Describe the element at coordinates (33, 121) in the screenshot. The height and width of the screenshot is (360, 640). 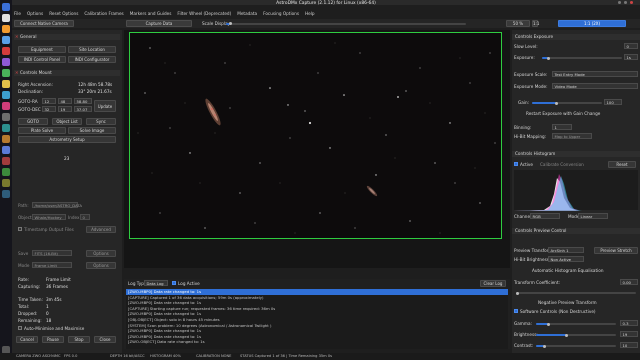
I see `goto-button: GOTO` at that location.